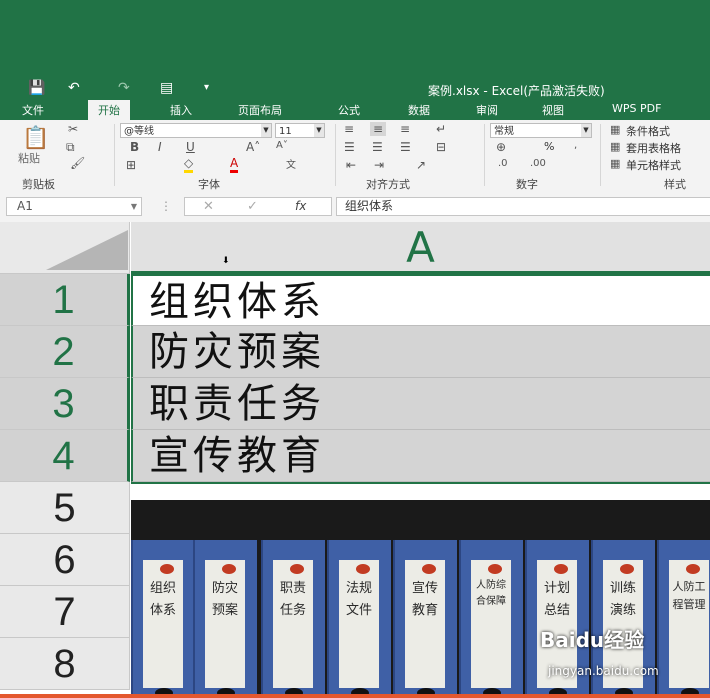 The width and height of the screenshot is (710, 698). I want to click on cut-icon: ✂, so click(73, 129).